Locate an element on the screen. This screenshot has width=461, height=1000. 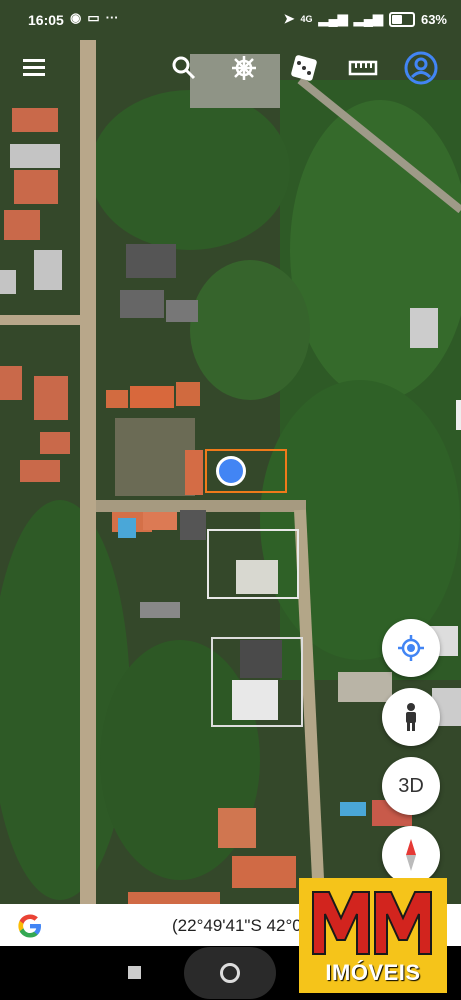
home-pill is located at coordinates (230, 973).